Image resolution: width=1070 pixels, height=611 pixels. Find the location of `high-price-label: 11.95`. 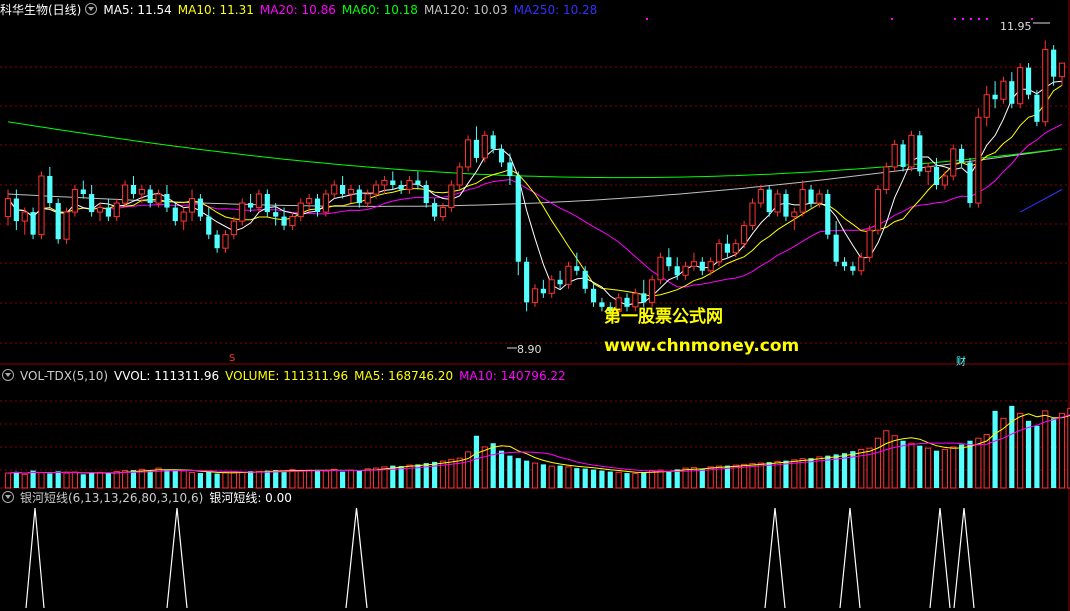

high-price-label: 11.95 is located at coordinates (1016, 26).